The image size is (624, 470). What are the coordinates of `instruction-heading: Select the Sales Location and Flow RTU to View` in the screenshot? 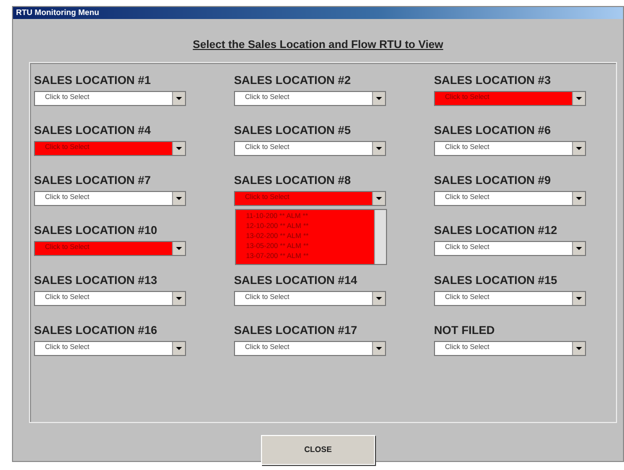 It's located at (318, 45).